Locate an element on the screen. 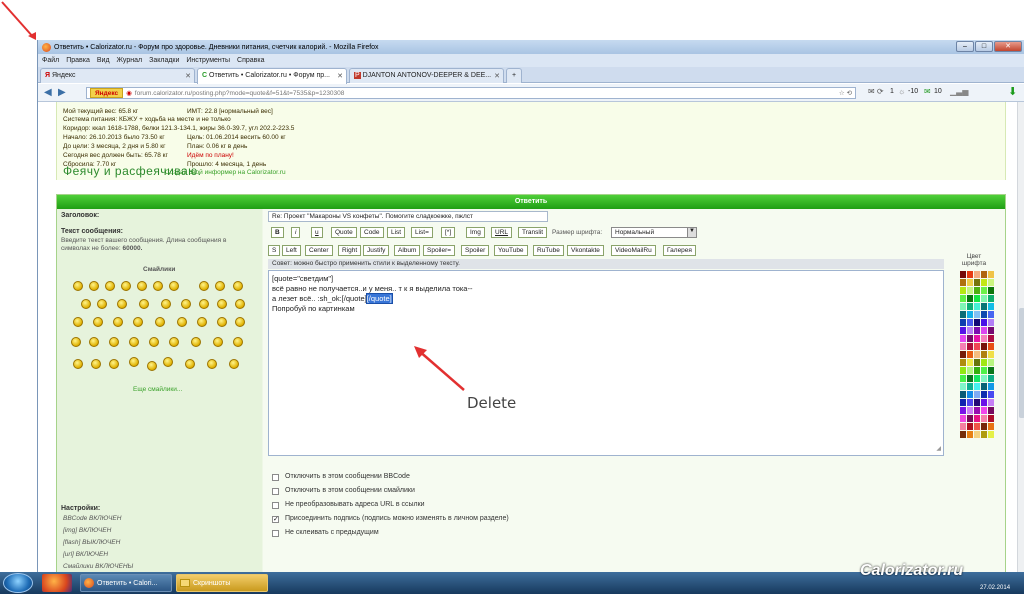 The image size is (1024, 594). bb-right-button: Right is located at coordinates (350, 250).